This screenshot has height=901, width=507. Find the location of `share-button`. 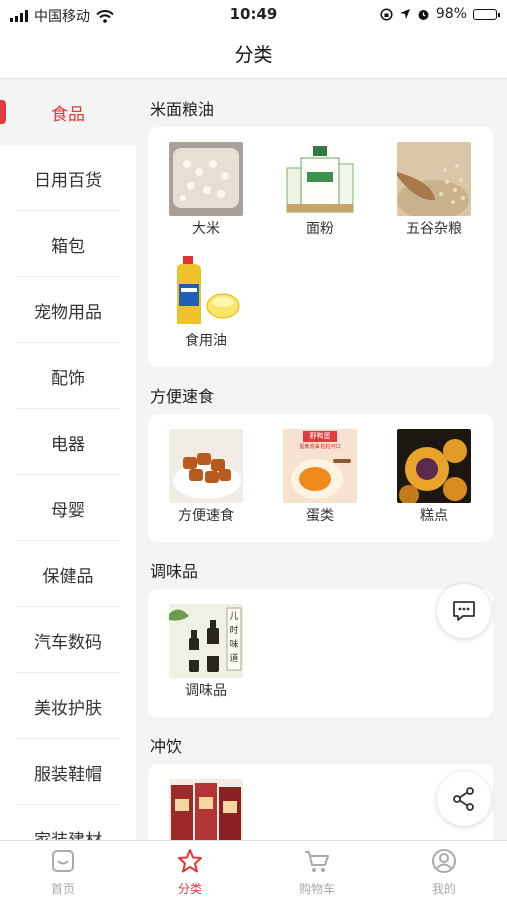

share-button is located at coordinates (464, 799).